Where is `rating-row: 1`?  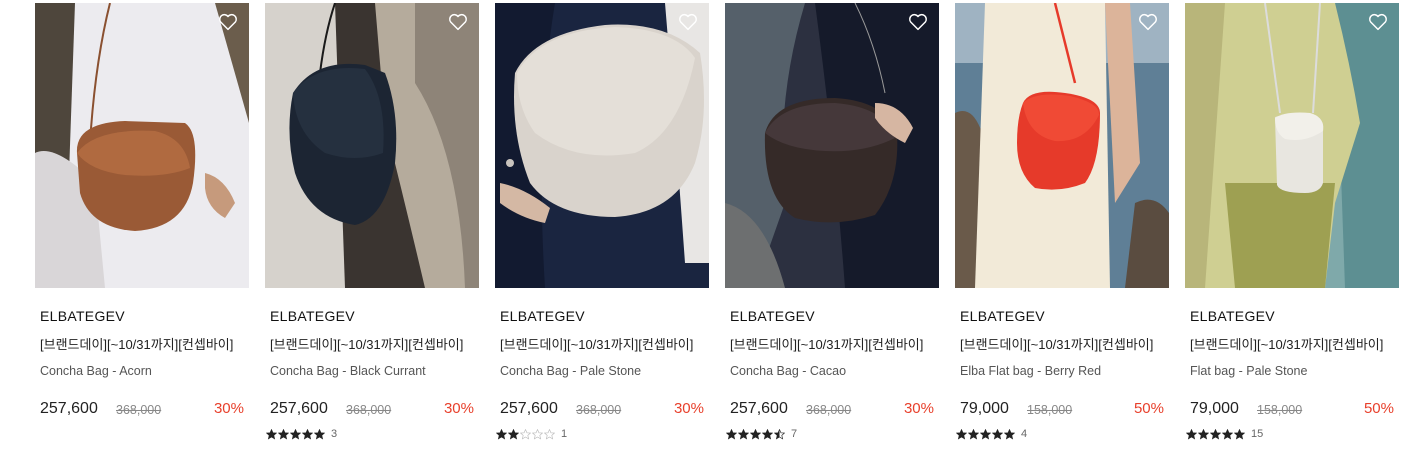 rating-row: 1 is located at coordinates (602, 434).